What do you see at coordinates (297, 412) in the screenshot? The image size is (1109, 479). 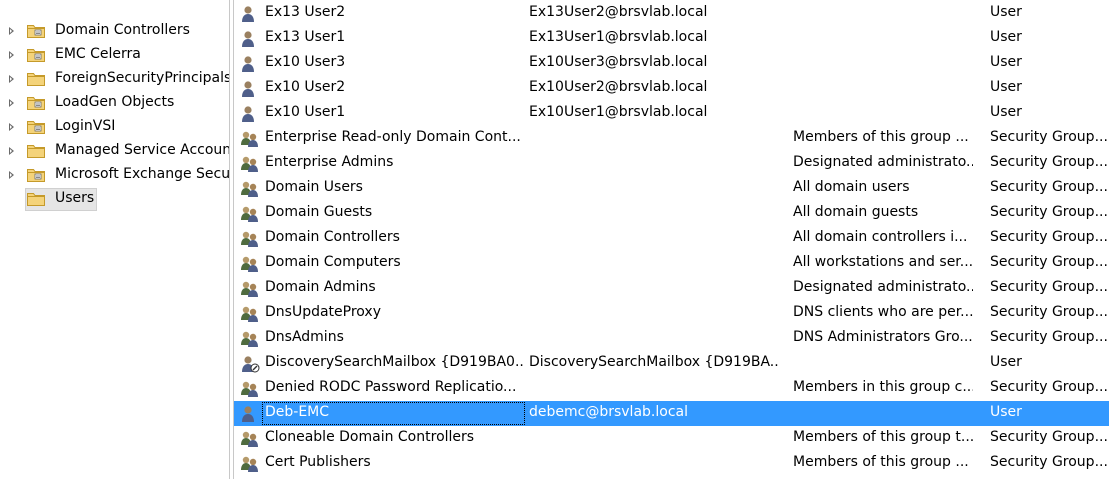 I see `cell-name: Deb-EMC` at bounding box center [297, 412].